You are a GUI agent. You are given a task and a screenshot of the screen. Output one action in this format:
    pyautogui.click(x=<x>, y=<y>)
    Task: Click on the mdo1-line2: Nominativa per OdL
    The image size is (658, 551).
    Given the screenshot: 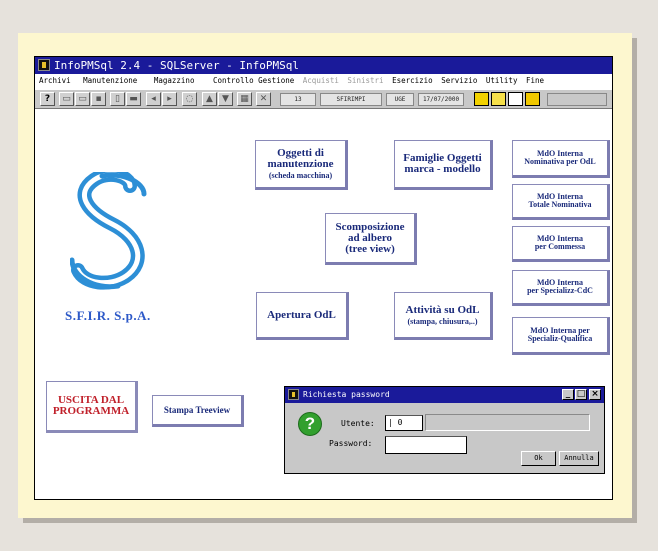 What is the action you would take?
    pyautogui.click(x=560, y=161)
    